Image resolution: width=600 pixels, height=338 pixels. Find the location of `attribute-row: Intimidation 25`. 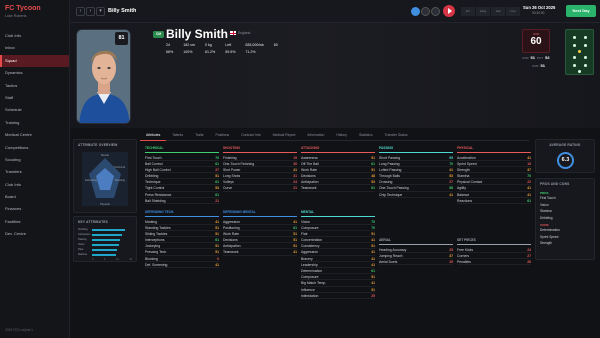

attribute-row: Intimidation 25 is located at coordinates (338, 296).